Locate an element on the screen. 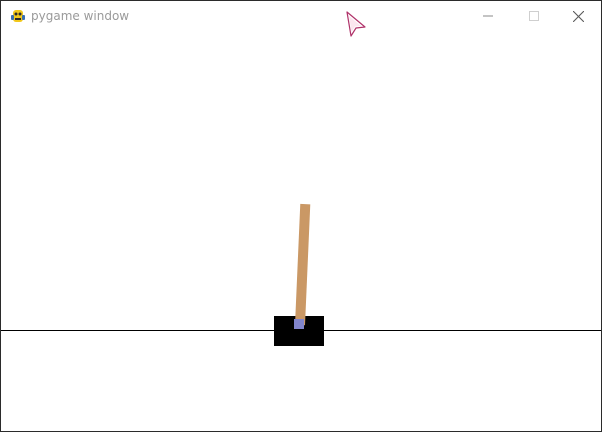  maximize-icon is located at coordinates (534, 16).